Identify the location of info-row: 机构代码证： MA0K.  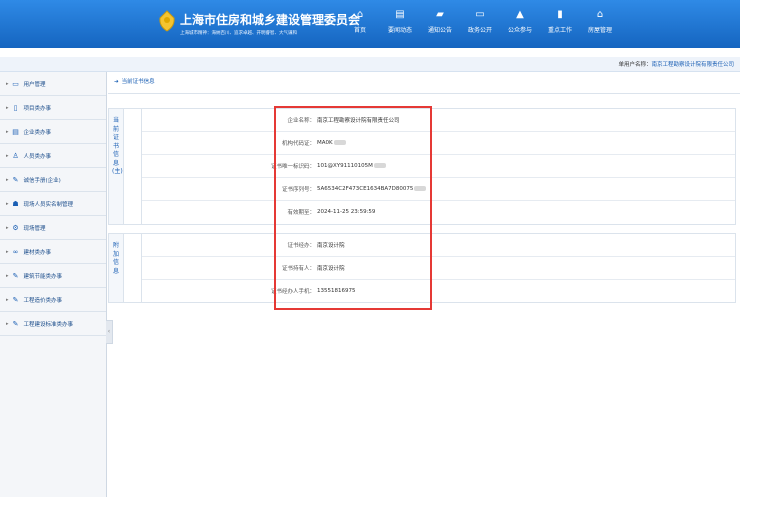
(438, 143).